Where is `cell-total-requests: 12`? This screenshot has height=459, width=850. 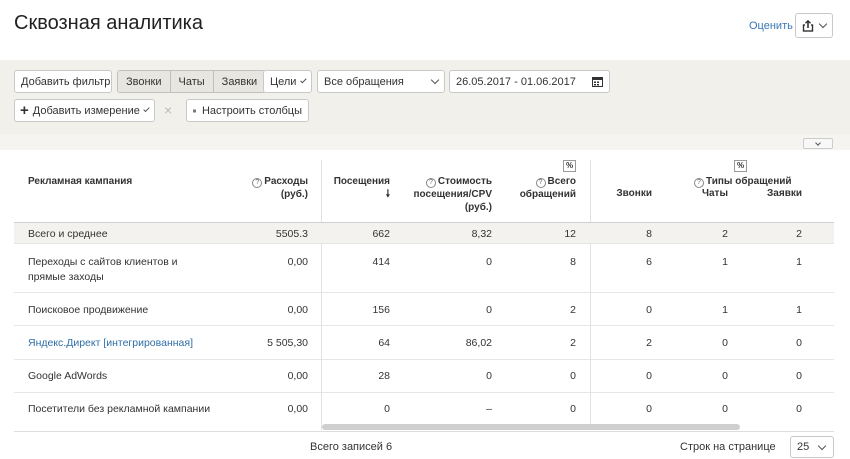 cell-total-requests: 12 is located at coordinates (570, 234).